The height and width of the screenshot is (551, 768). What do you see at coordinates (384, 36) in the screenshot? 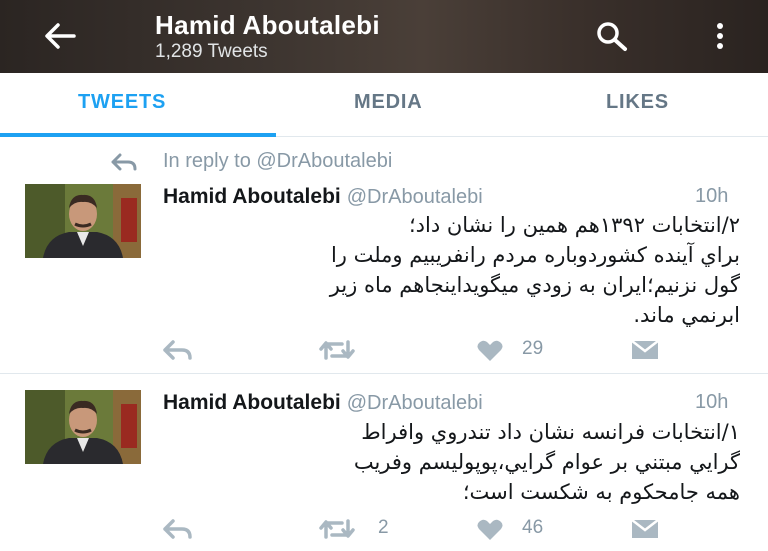
I see `profile-header: Hamid Aboutalebi 1,289 Tweets` at bounding box center [384, 36].